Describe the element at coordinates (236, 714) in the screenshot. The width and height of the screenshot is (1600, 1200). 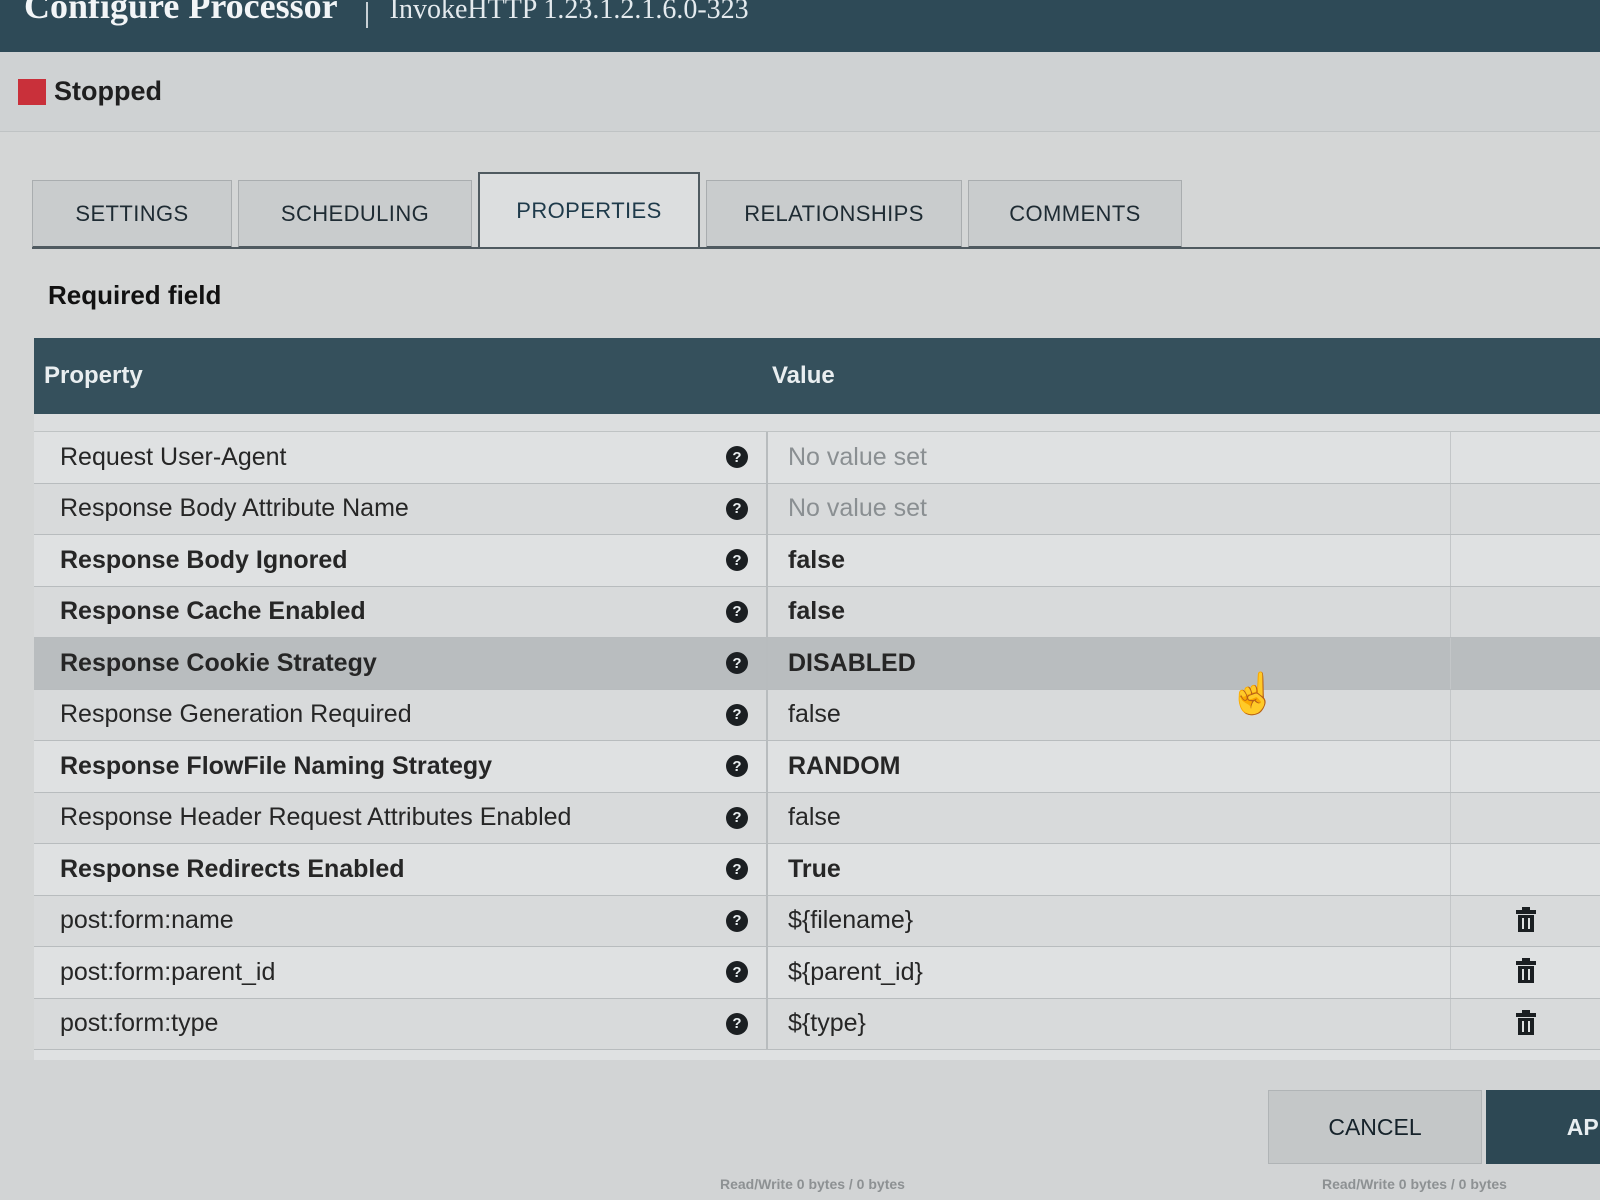
I see `property-name: Response Generation Required` at that location.